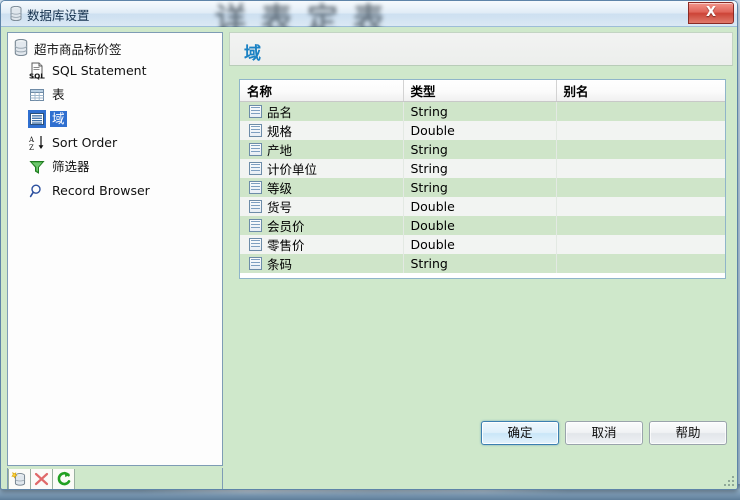 The image size is (740, 500). Describe the element at coordinates (604, 433) in the screenshot. I see `cancel-button: 取消` at that location.